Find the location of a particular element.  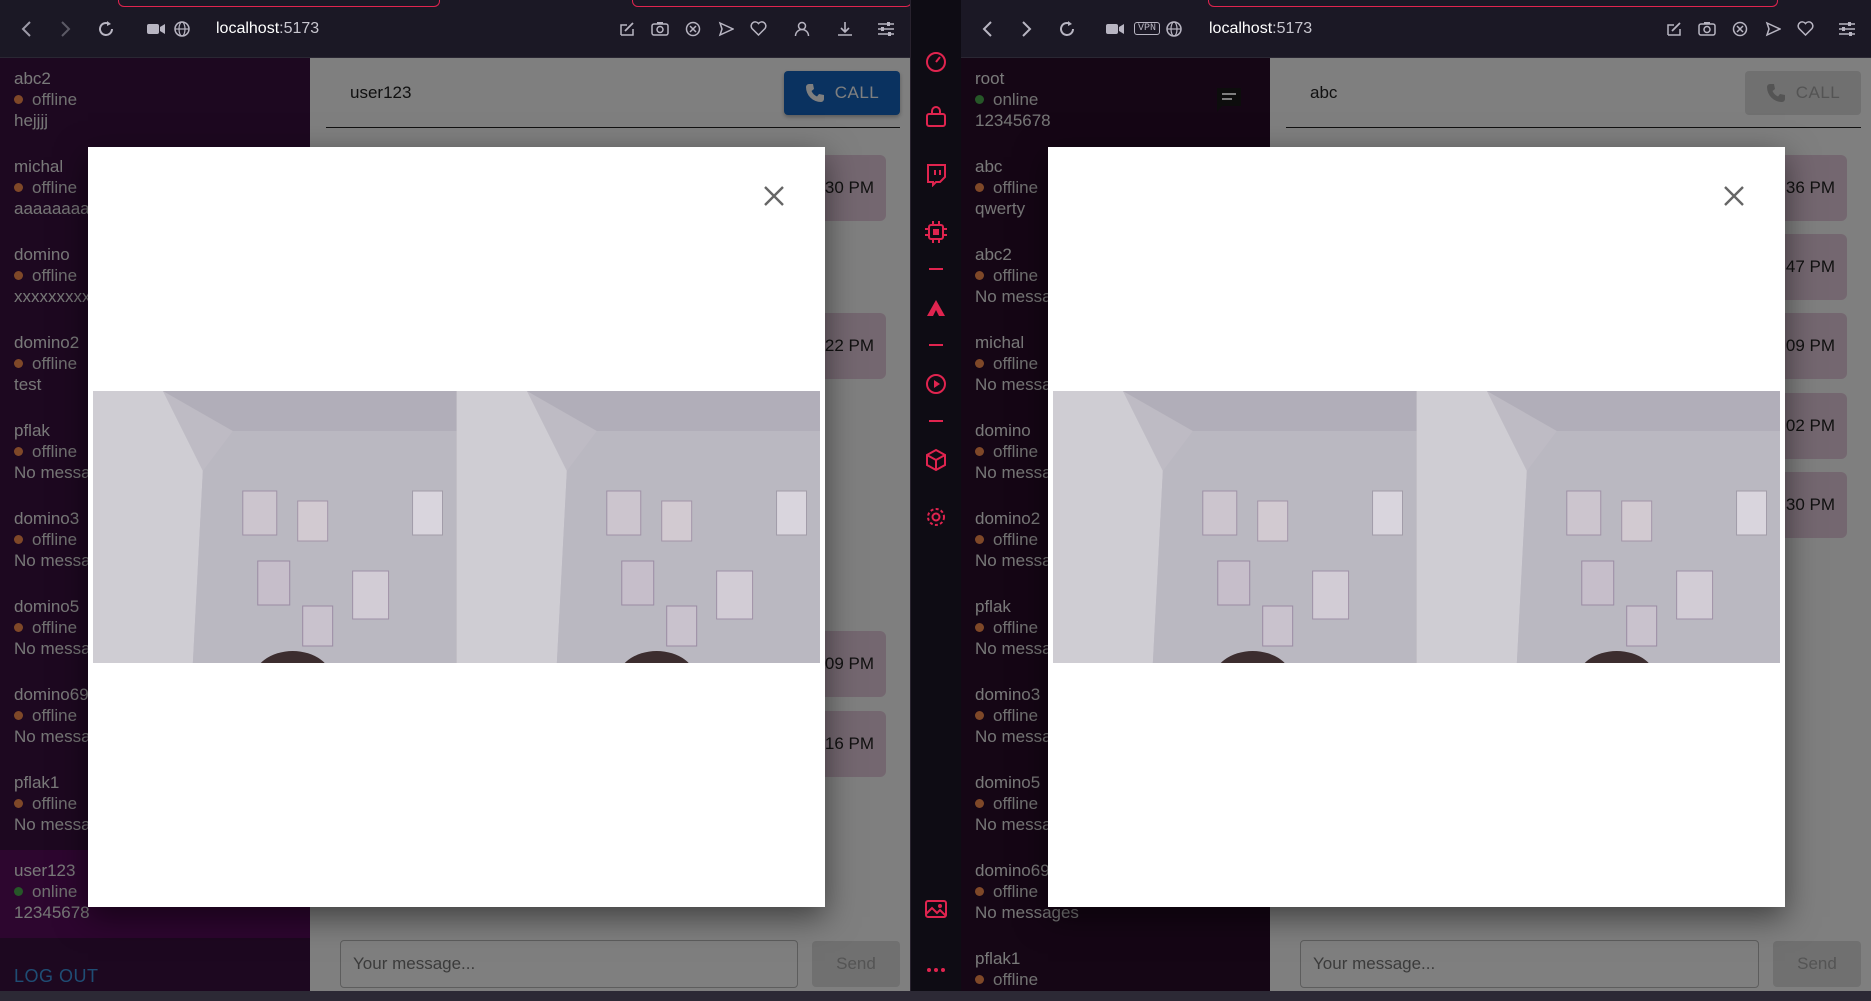

browser-toolbar: localhost:5173 is located at coordinates (455, 29).